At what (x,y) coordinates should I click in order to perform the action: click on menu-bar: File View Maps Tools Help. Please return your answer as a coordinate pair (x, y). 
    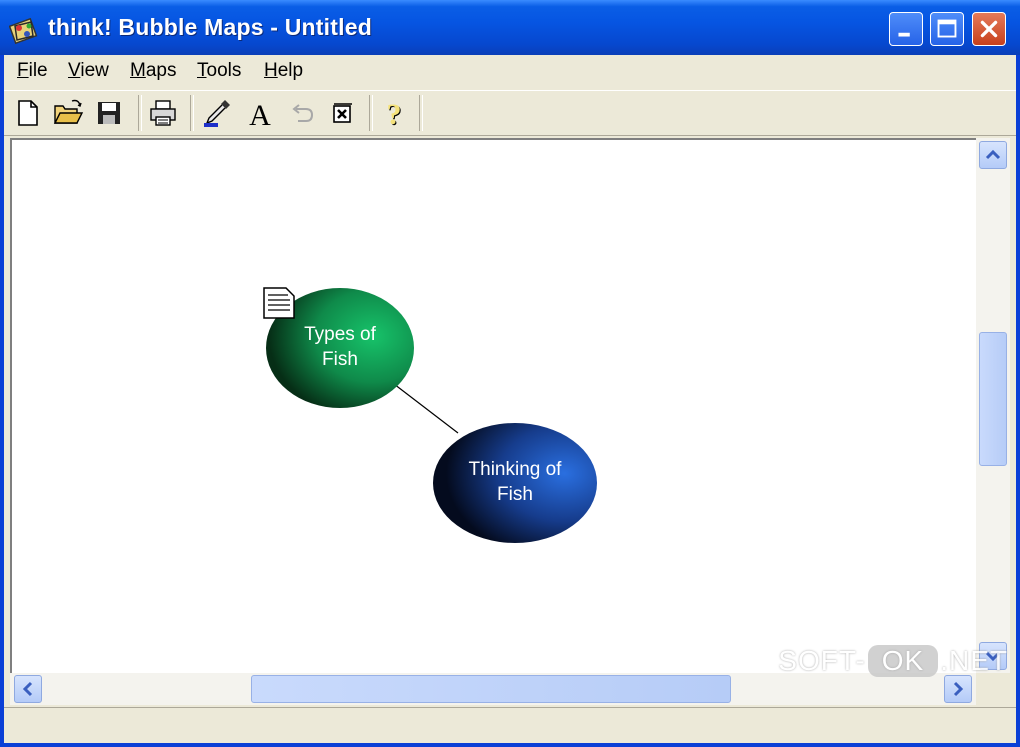
    Looking at the image, I should click on (510, 72).